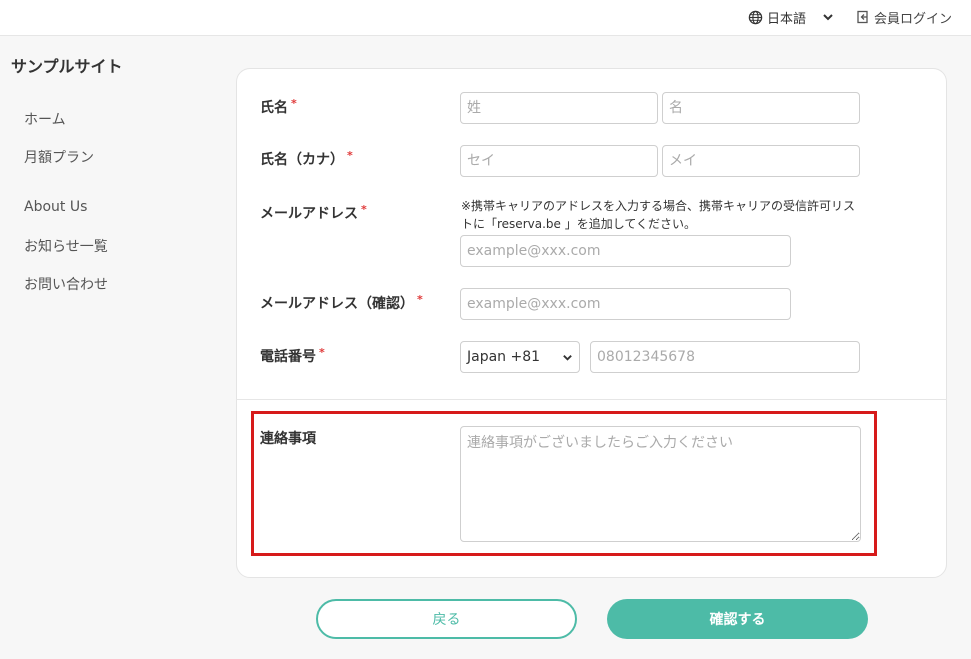 The image size is (971, 659). I want to click on sidebar-item-about-us: About Us, so click(55, 207).